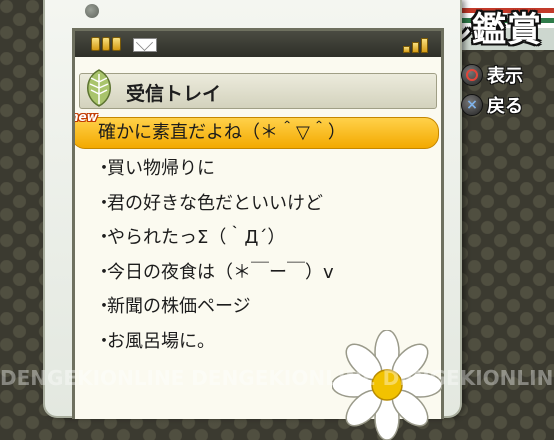 Image resolution: width=554 pixels, height=440 pixels. Describe the element at coordinates (161, 168) in the screenshot. I see `message-subject: 買い物帰りに` at that location.